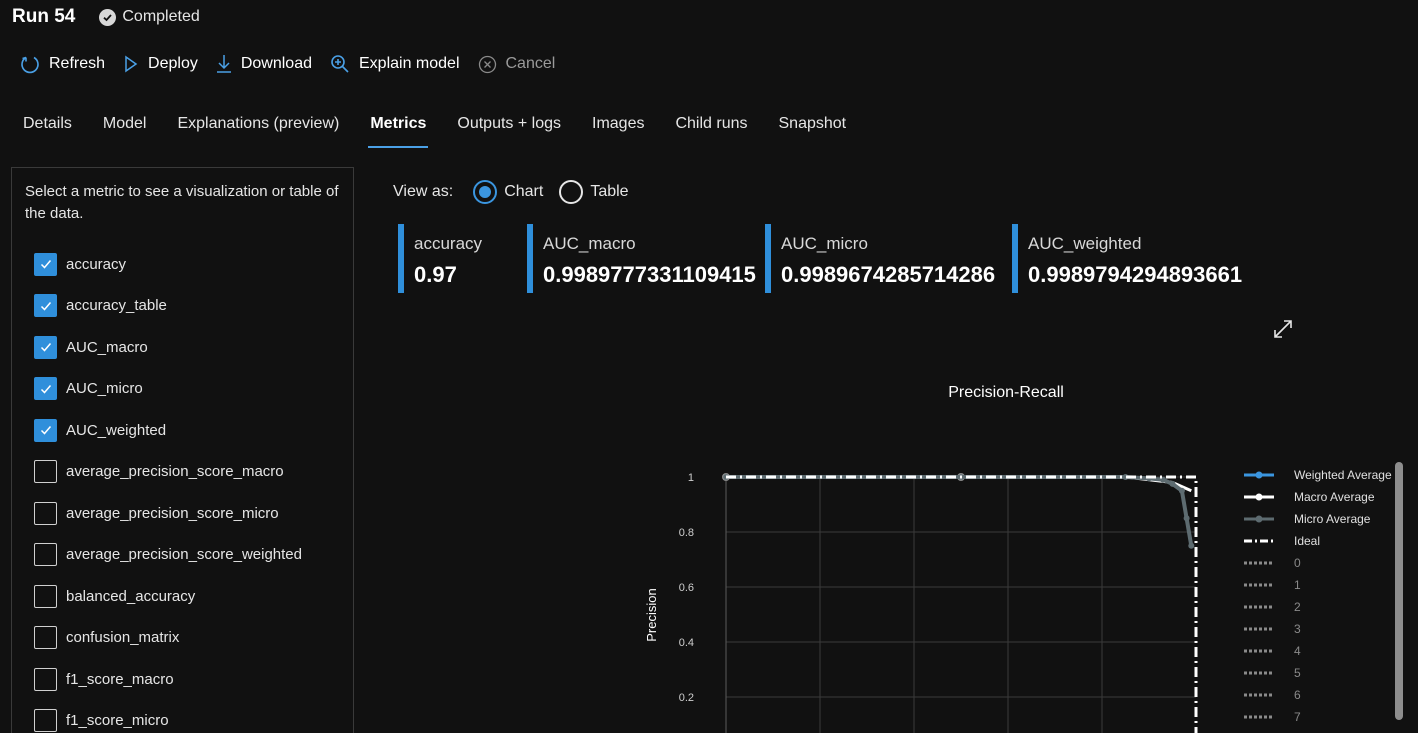 The height and width of the screenshot is (733, 1418). I want to click on tab-outputs-logs: Outputs + logs, so click(509, 130).